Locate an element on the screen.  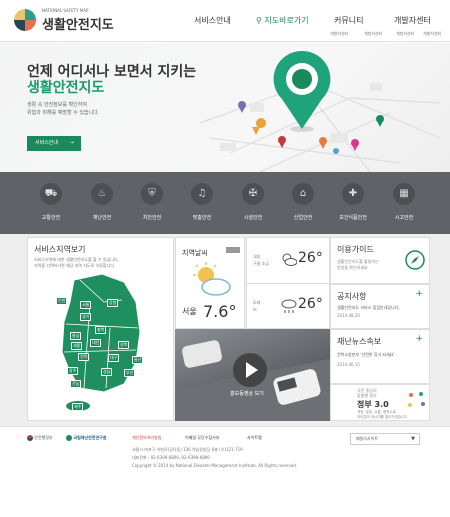
taegeuk-icon is located at coordinates (30, 438).